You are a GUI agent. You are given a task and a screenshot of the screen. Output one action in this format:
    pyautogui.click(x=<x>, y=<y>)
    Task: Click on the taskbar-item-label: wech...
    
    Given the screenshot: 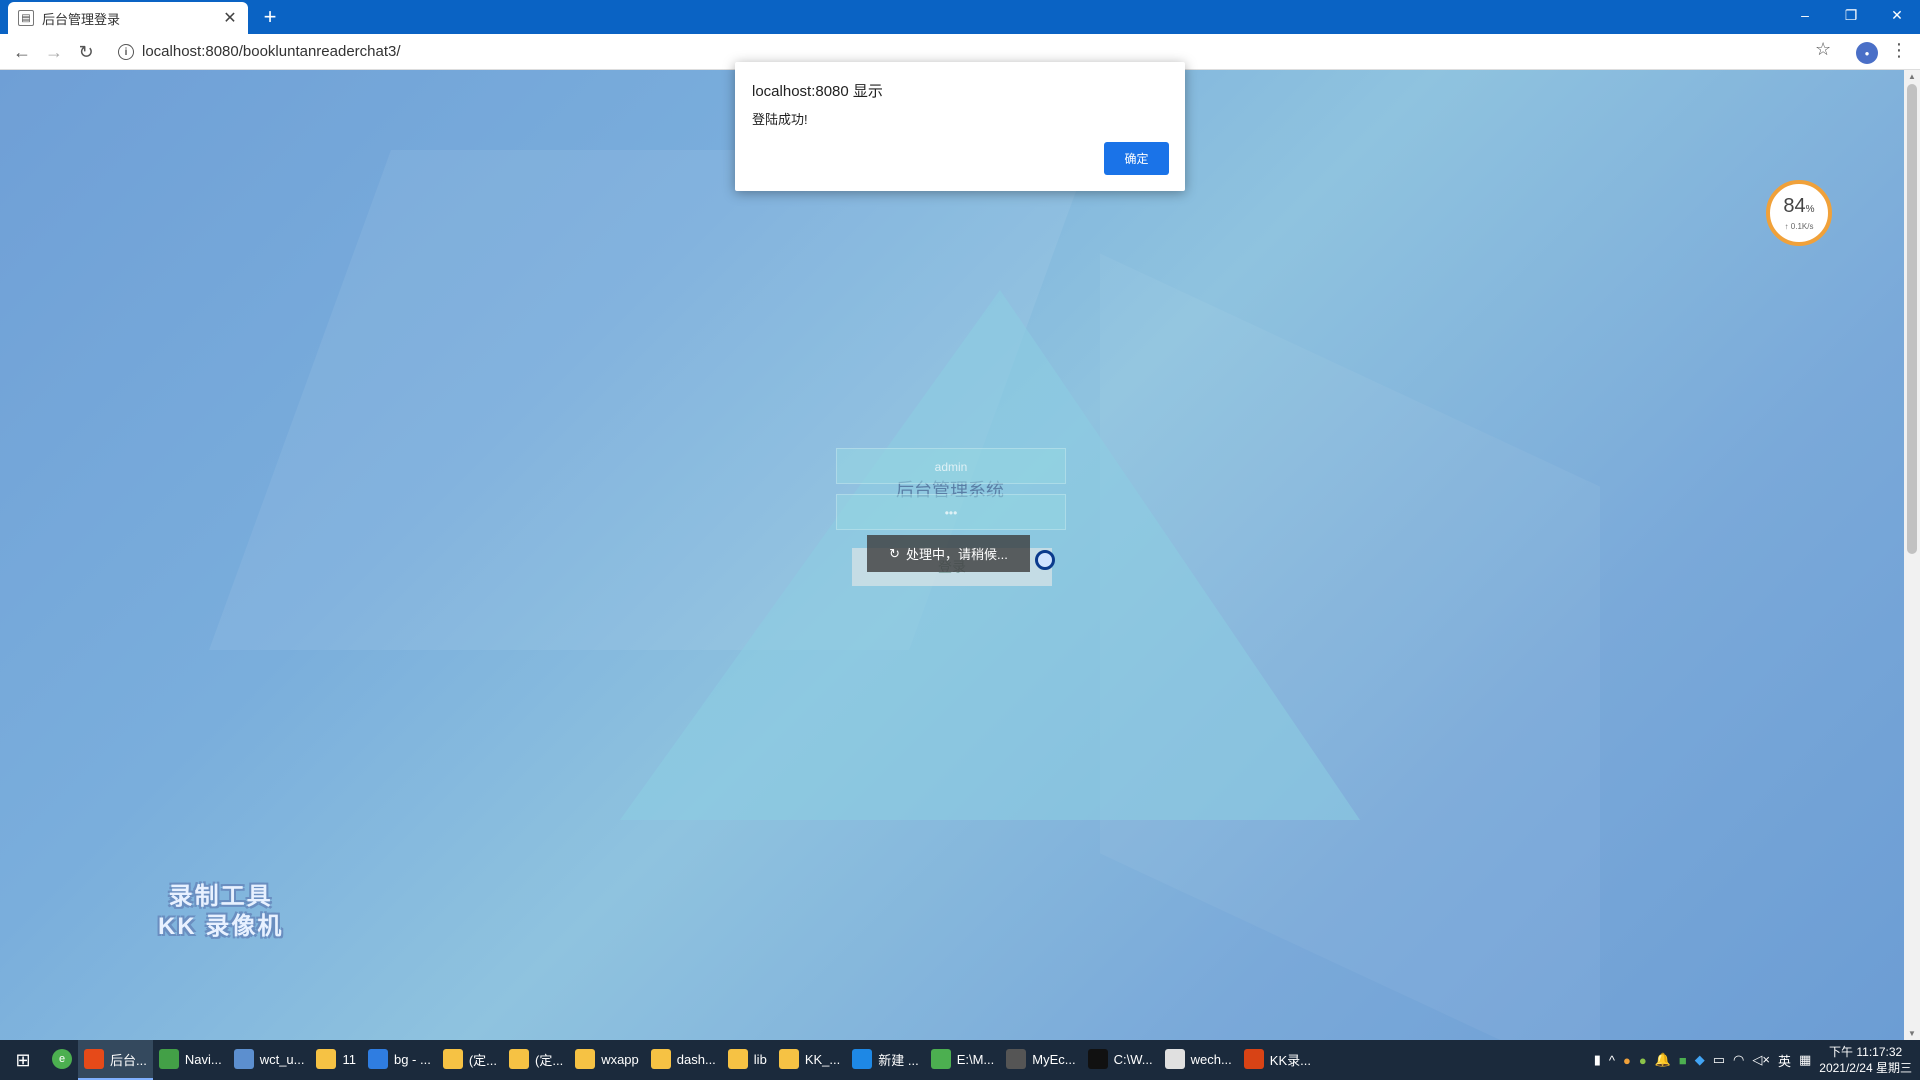 What is the action you would take?
    pyautogui.click(x=1211, y=1059)
    